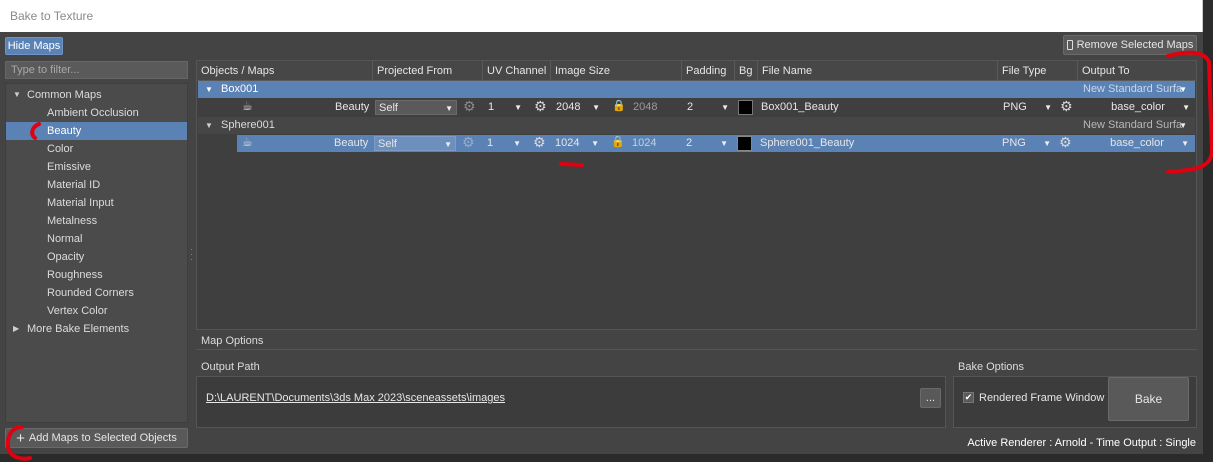 The width and height of the screenshot is (1213, 462). I want to click on file-name-field: Box001_Beauty, so click(876, 107).